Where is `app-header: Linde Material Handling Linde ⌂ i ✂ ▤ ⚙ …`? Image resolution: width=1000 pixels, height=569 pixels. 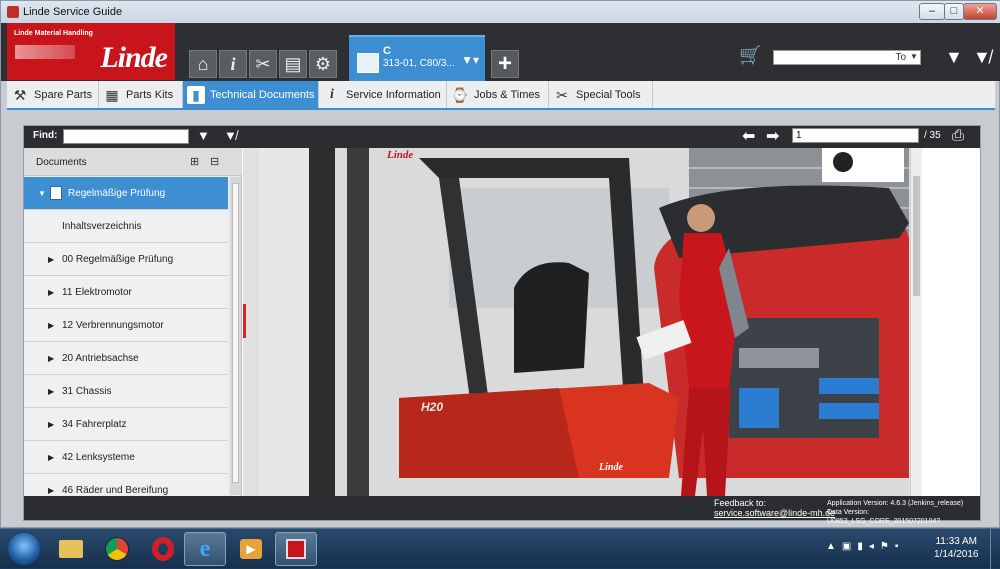
app-header: Linde Material Handling Linde ⌂ i ✂ ▤ ⚙ … is located at coordinates (500, 52).